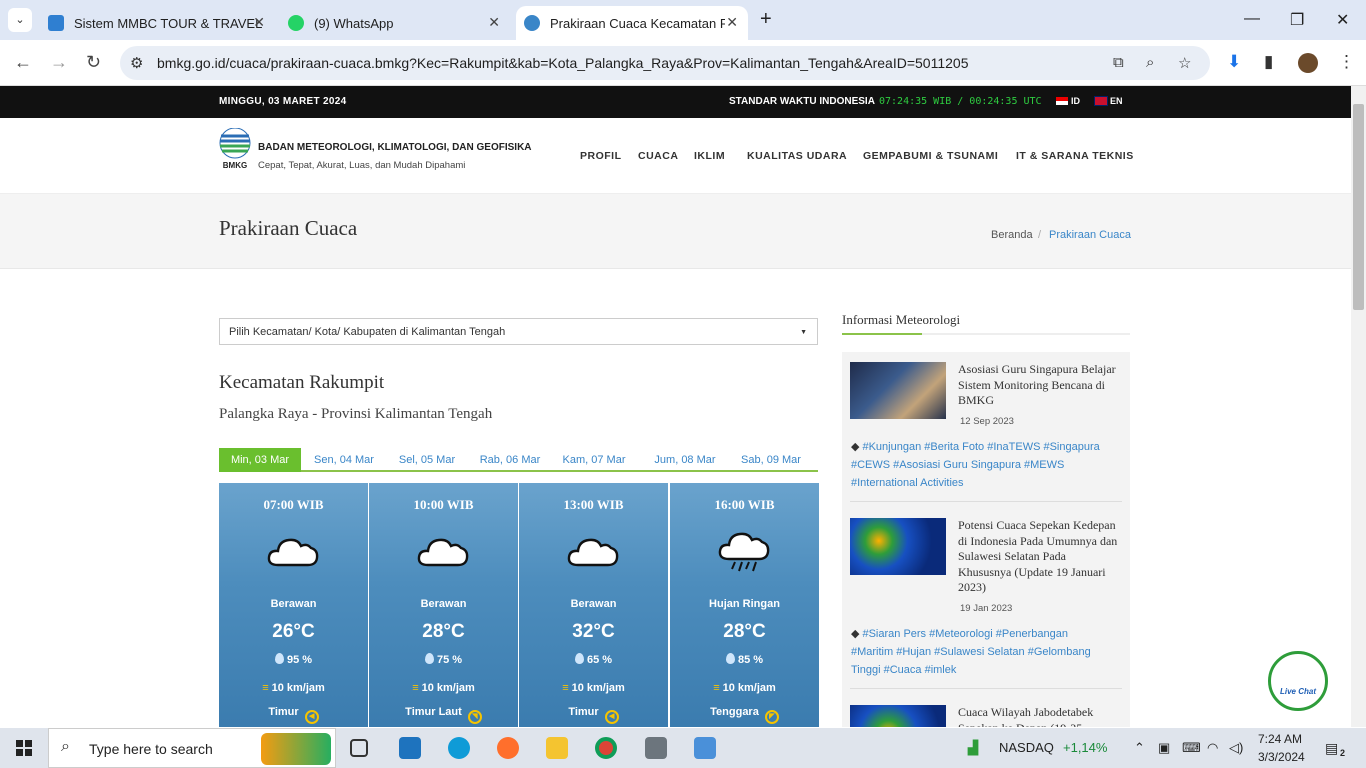  What do you see at coordinates (344, 460) in the screenshot?
I see `tab-day-1: Sen, 04 Mar` at bounding box center [344, 460].